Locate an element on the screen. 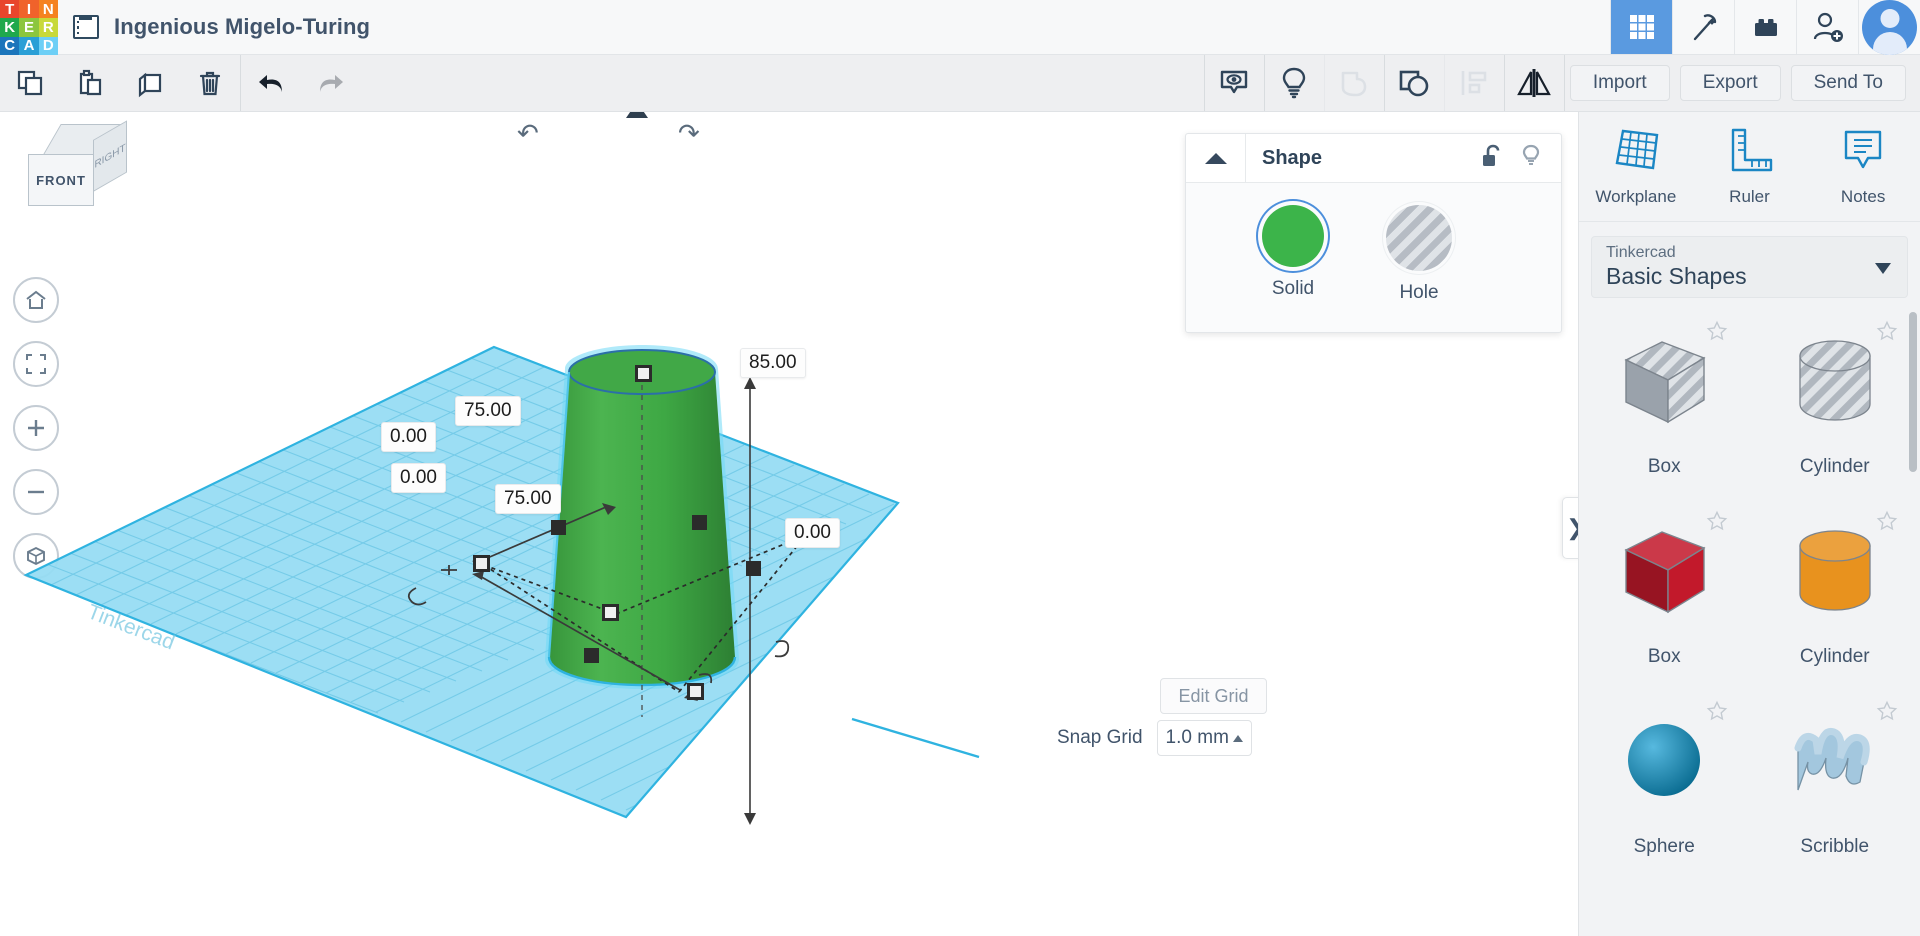 The width and height of the screenshot is (1920, 936). shape-box-hole: Box is located at coordinates (1664, 401).